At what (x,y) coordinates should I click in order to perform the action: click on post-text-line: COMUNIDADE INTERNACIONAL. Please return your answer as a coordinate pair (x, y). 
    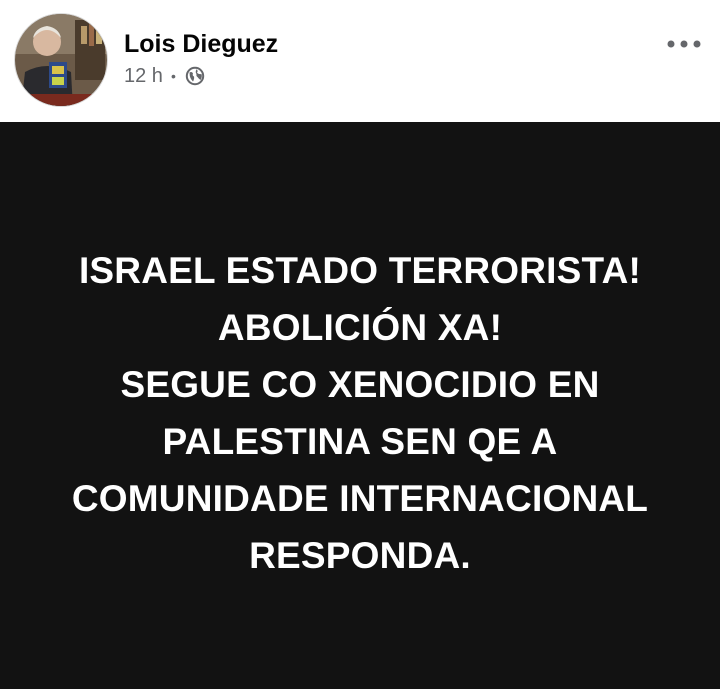
    Looking at the image, I should click on (360, 498).